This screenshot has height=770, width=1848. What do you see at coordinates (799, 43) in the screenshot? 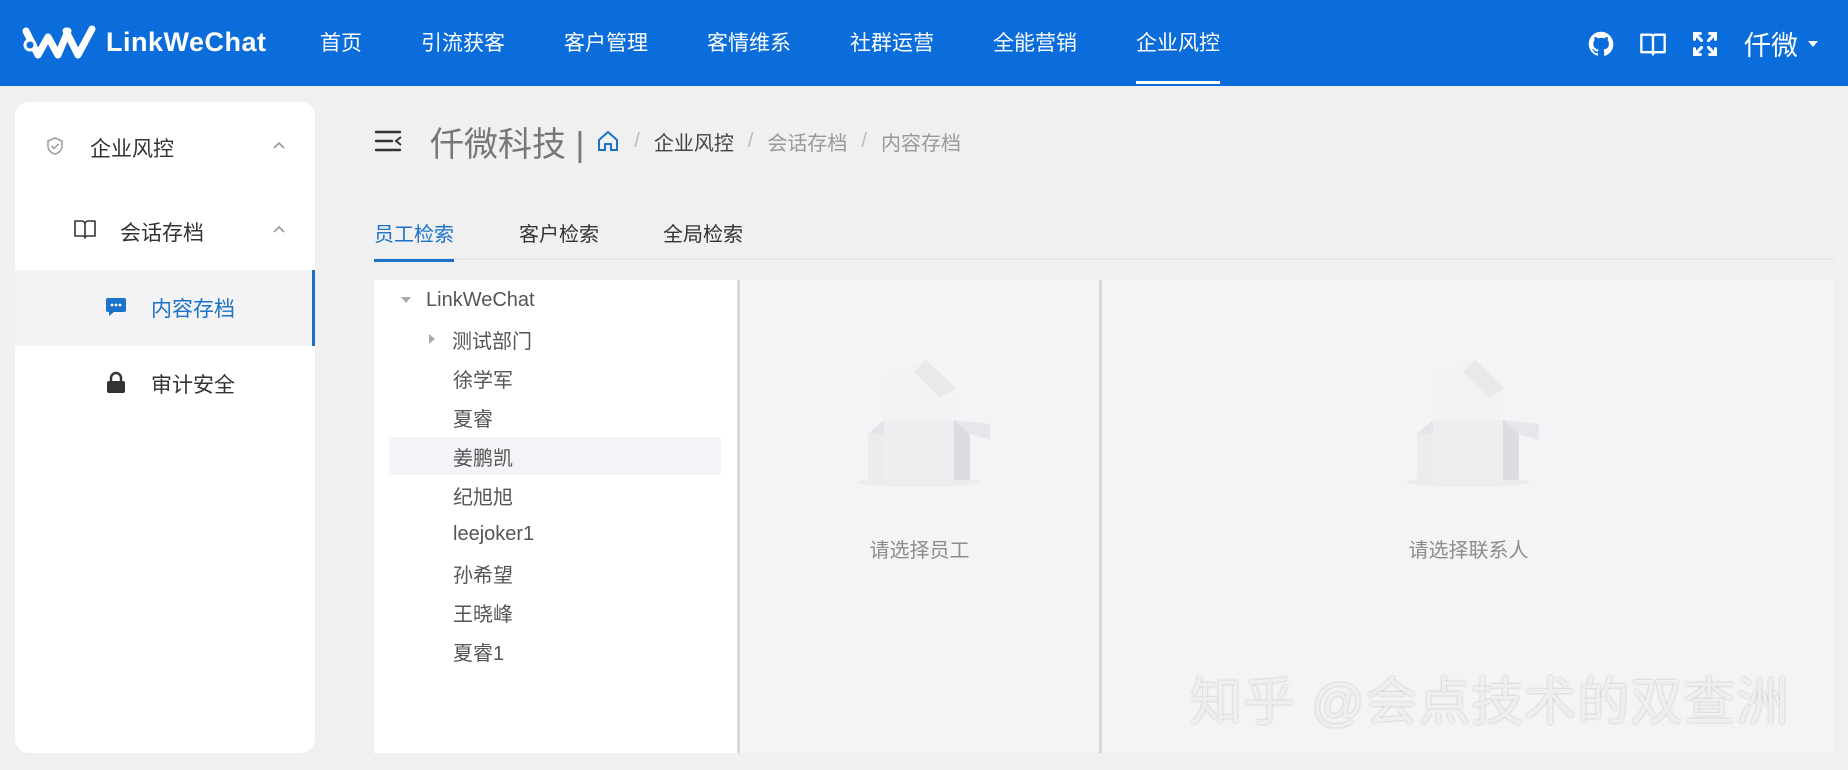
I see `main-nav: 首页 引流获客 客户管理 客情维系 社群运营 全能营销 企业风控` at bounding box center [799, 43].